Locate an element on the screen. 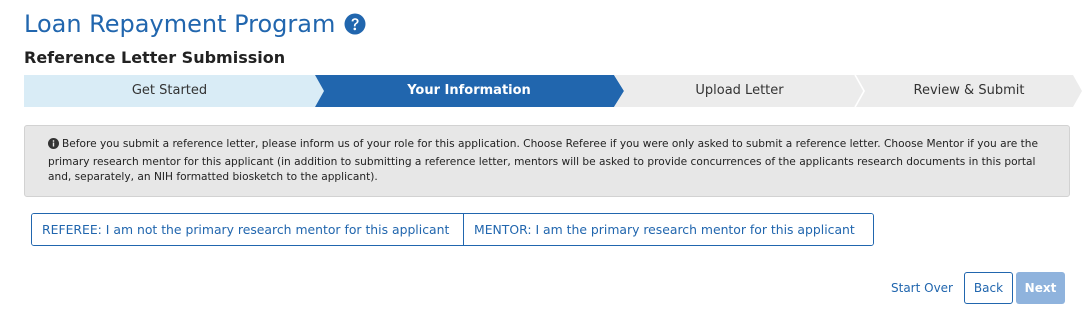 This screenshot has height=321, width=1084. page-subtitle: Reference Letter Submission is located at coordinates (155, 57).